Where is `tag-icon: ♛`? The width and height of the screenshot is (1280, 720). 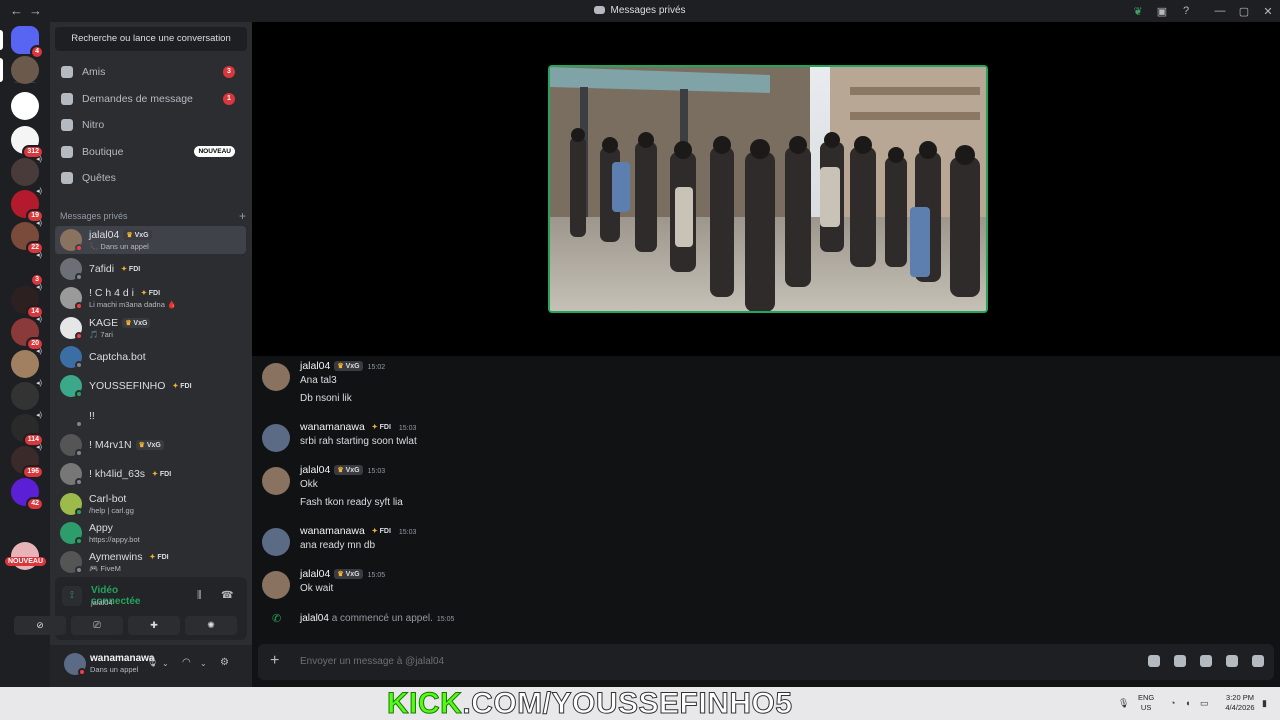 tag-icon: ♛ is located at coordinates (341, 470).